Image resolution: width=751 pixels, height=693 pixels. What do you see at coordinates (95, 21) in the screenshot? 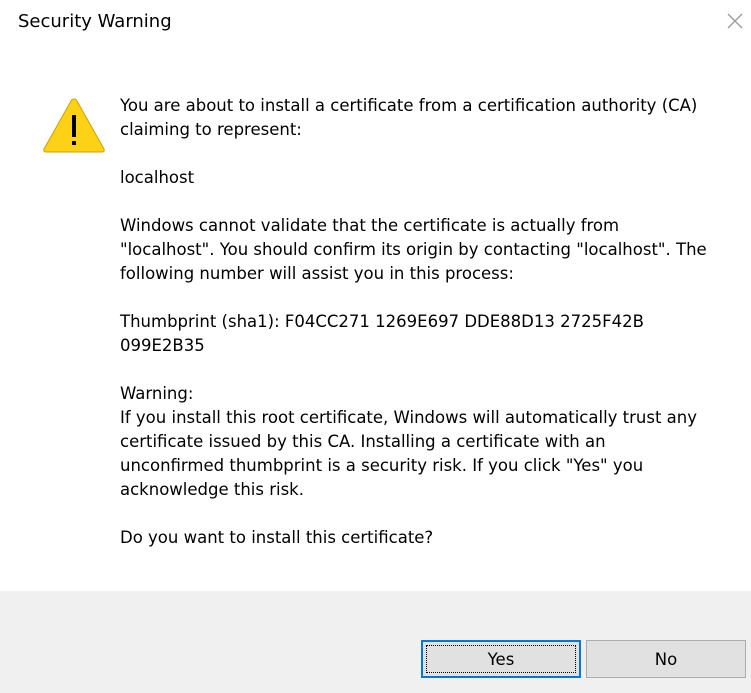
I see `dialog-title: Security Warning` at bounding box center [95, 21].